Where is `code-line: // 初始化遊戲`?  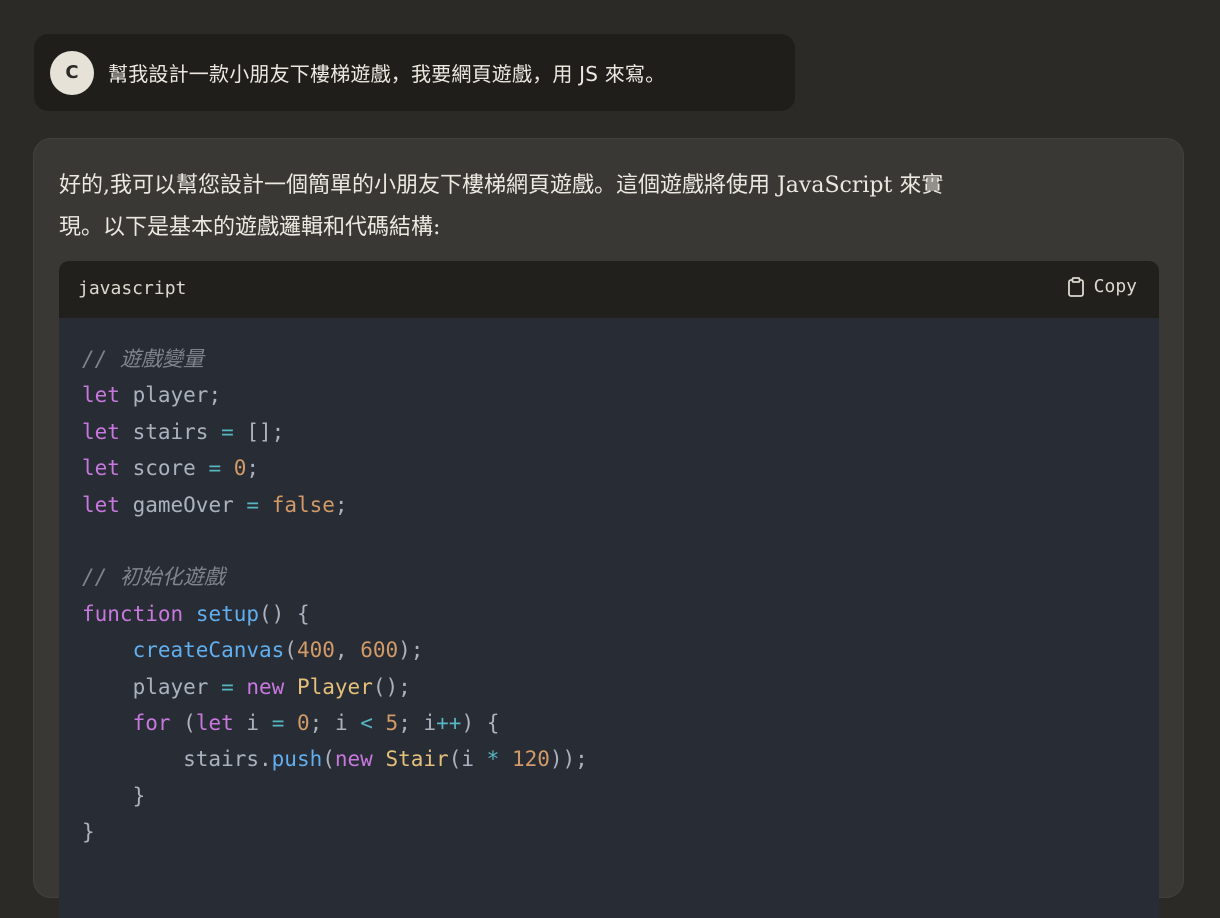 code-line: // 初始化遊戲 is located at coordinates (335, 577).